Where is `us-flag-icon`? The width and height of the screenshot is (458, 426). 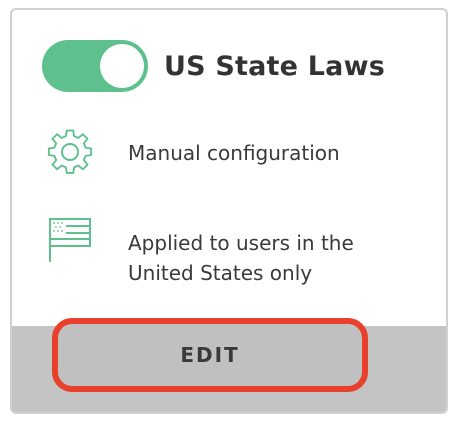
us-flag-icon is located at coordinates (70, 240).